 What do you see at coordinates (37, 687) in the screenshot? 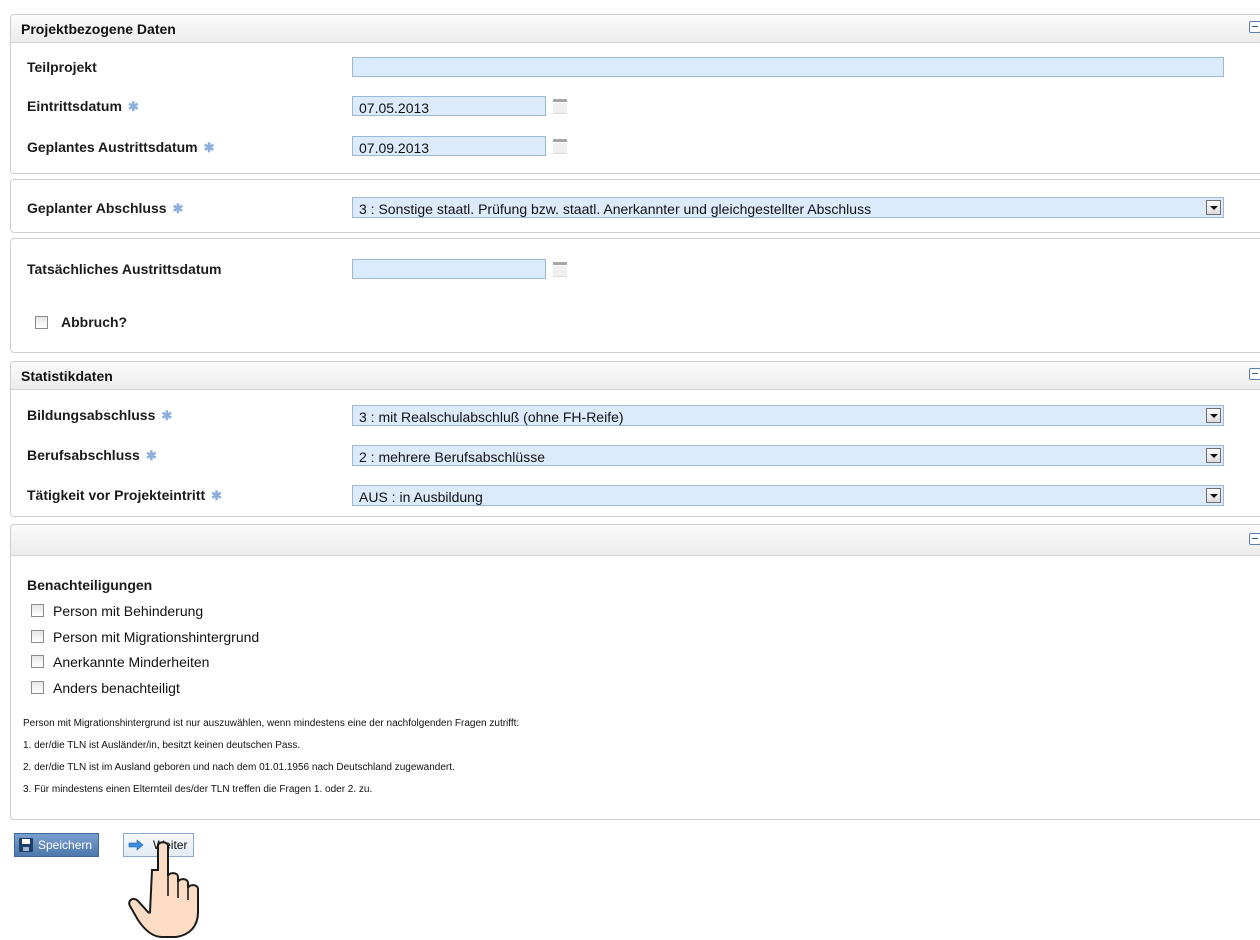
I see `anders-benachteiligt-checkbox` at bounding box center [37, 687].